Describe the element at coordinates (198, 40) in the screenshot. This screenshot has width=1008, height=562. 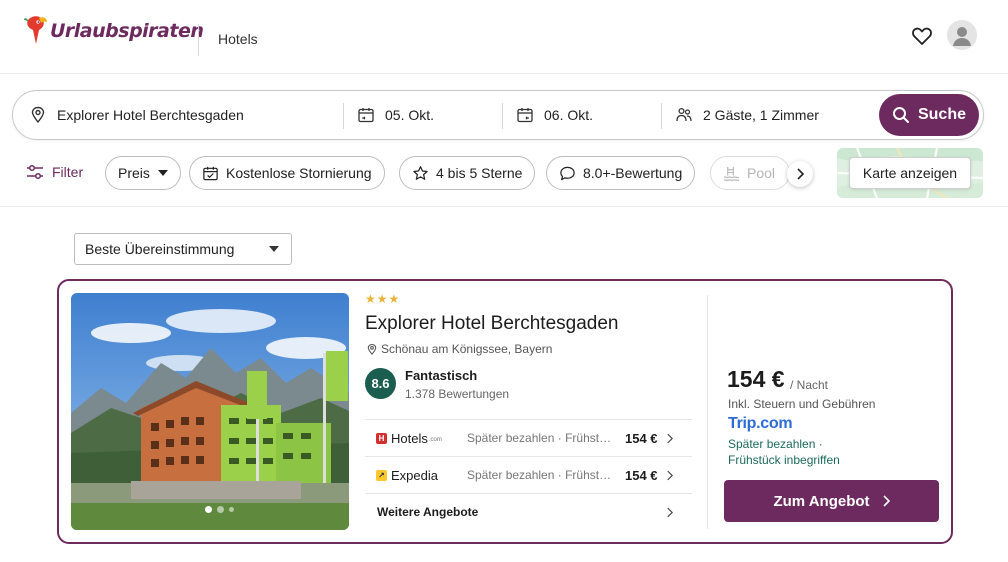
I see `header-divider` at that location.